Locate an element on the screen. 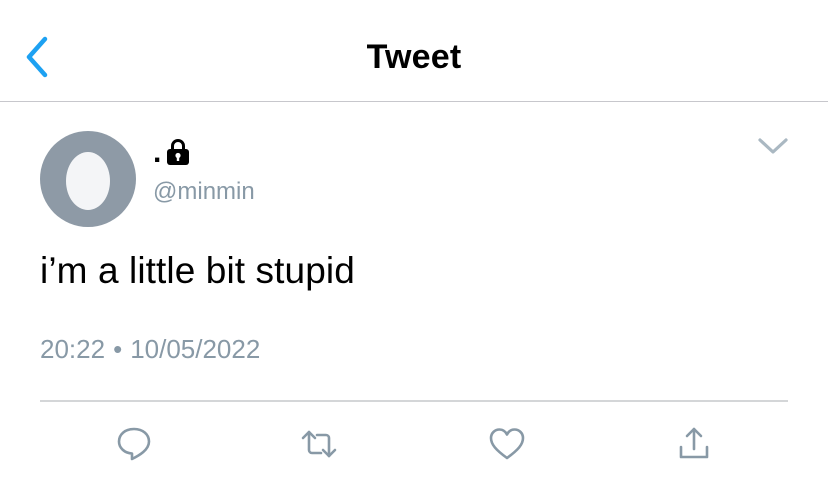  comment-icon is located at coordinates (134, 444).